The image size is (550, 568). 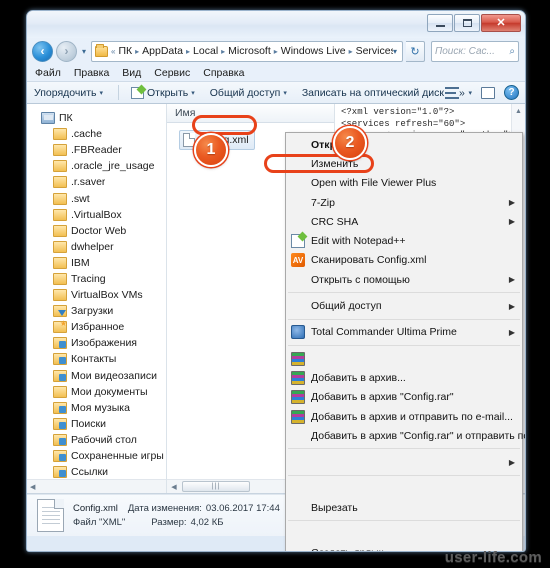 What do you see at coordinates (96, 376) in the screenshot?
I see `tree-item-videos: Мои видеозаписи` at bounding box center [96, 376].